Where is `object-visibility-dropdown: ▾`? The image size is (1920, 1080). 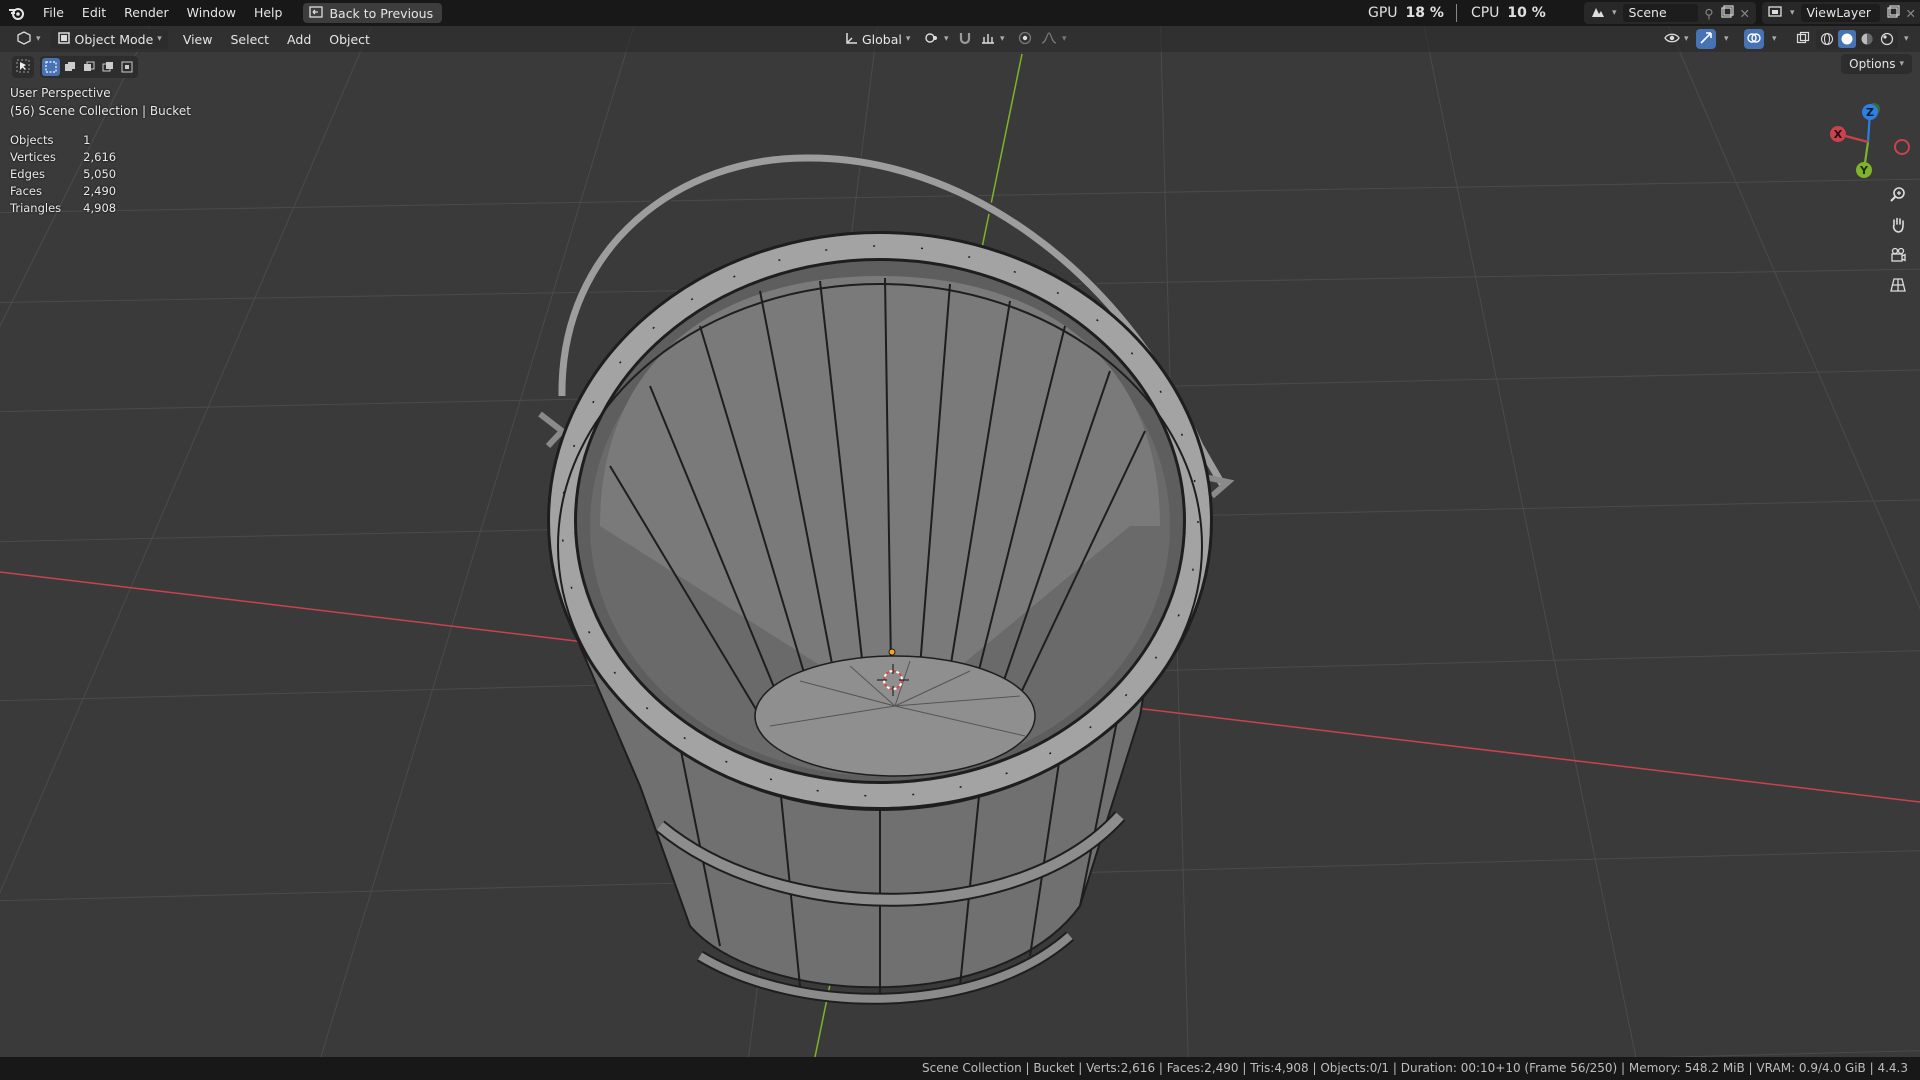 object-visibility-dropdown: ▾ is located at coordinates (1676, 39).